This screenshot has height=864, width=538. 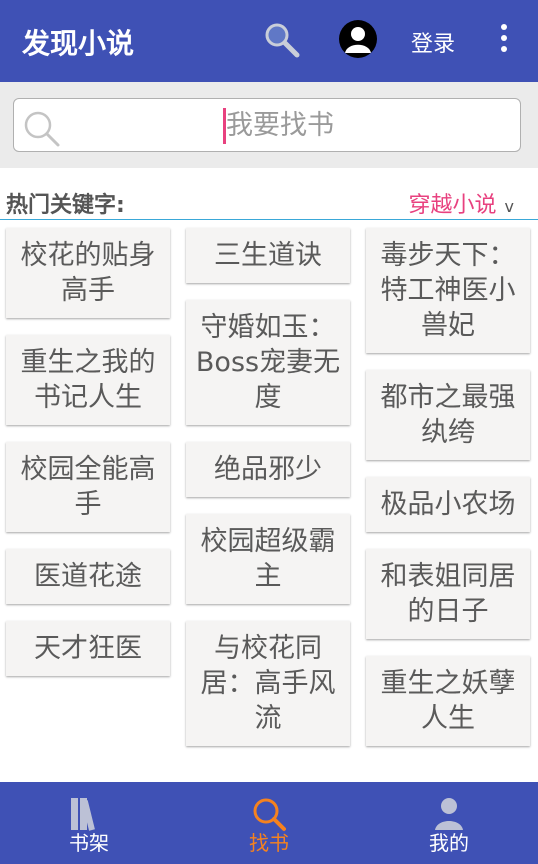 What do you see at coordinates (268, 469) in the screenshot?
I see `keyword-tag: 绝品邪少` at bounding box center [268, 469].